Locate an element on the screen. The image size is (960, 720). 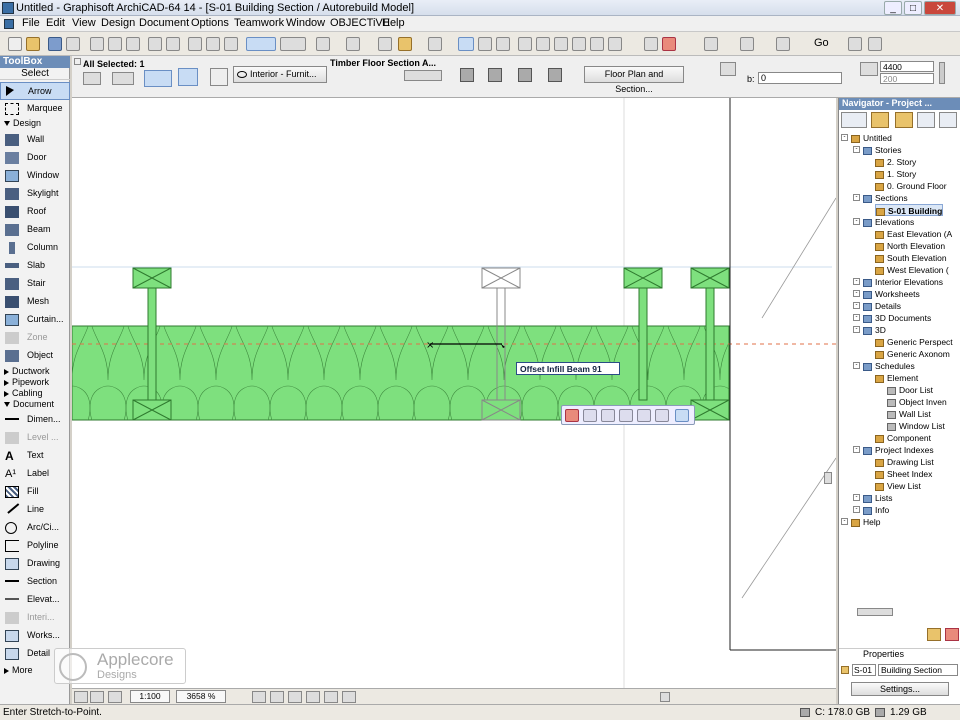
move-node-icon is located at coordinates (590, 415).